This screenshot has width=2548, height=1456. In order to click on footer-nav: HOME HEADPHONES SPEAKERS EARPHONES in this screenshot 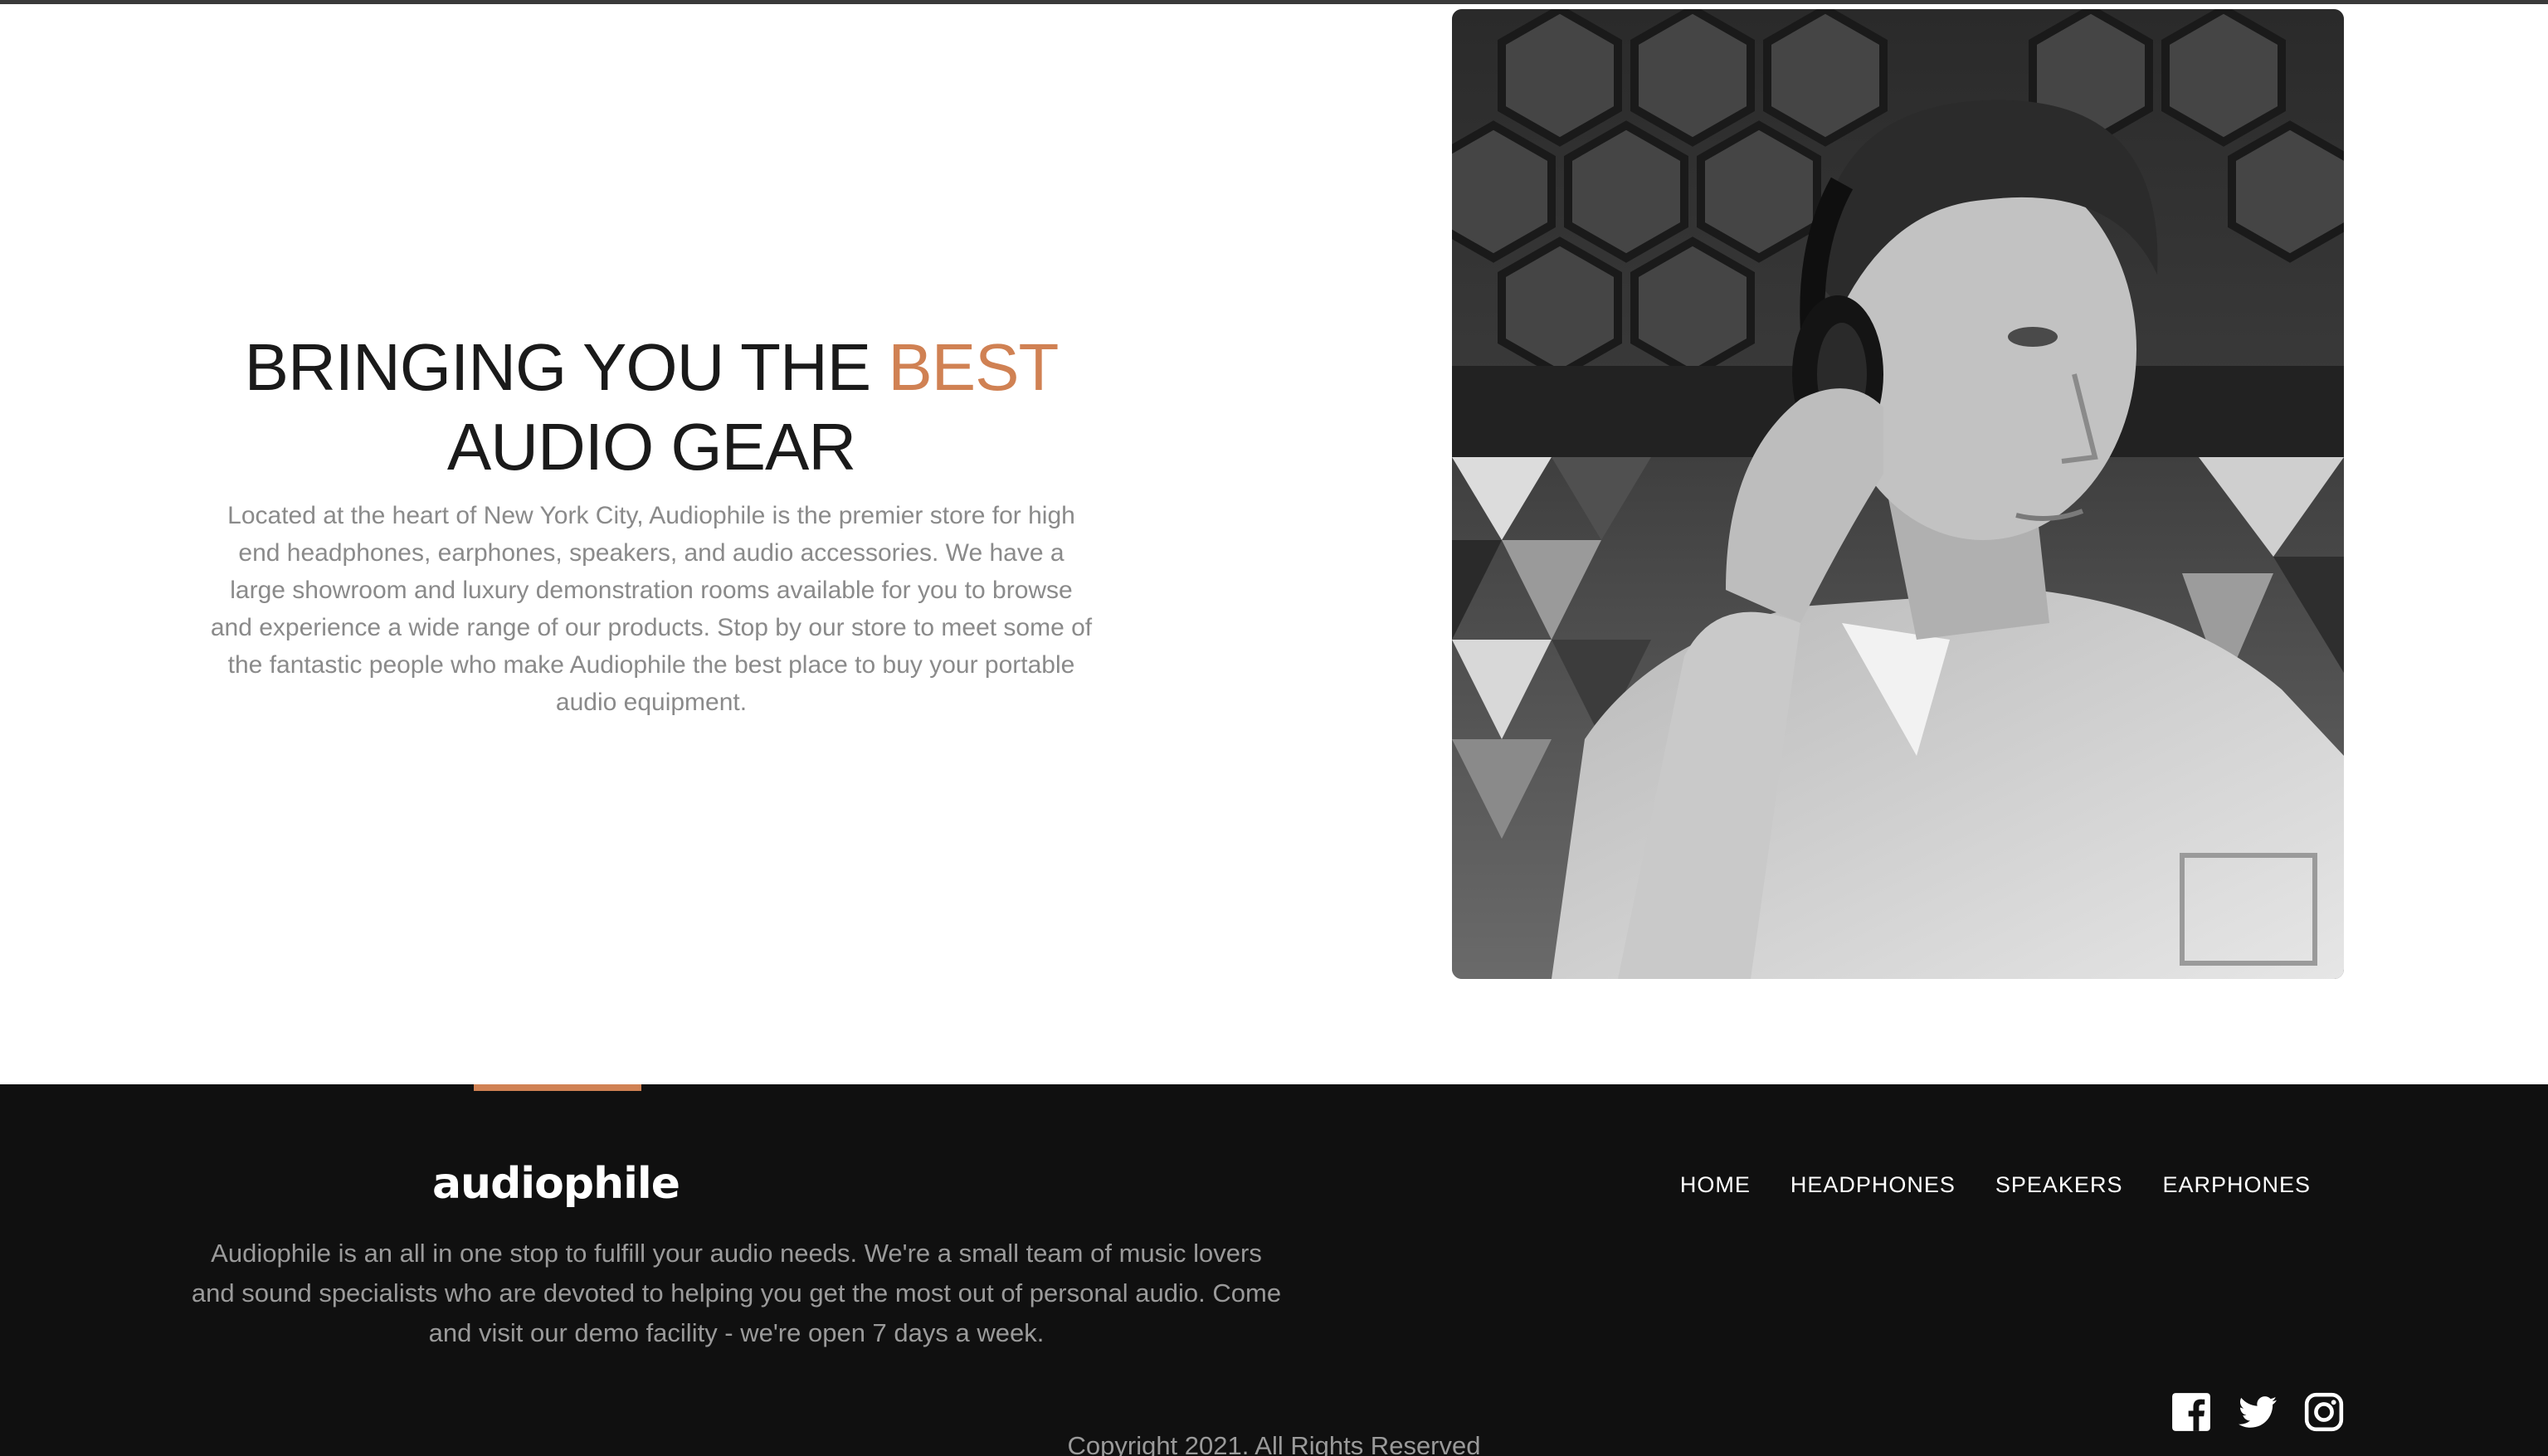, I will do `click(1995, 1185)`.